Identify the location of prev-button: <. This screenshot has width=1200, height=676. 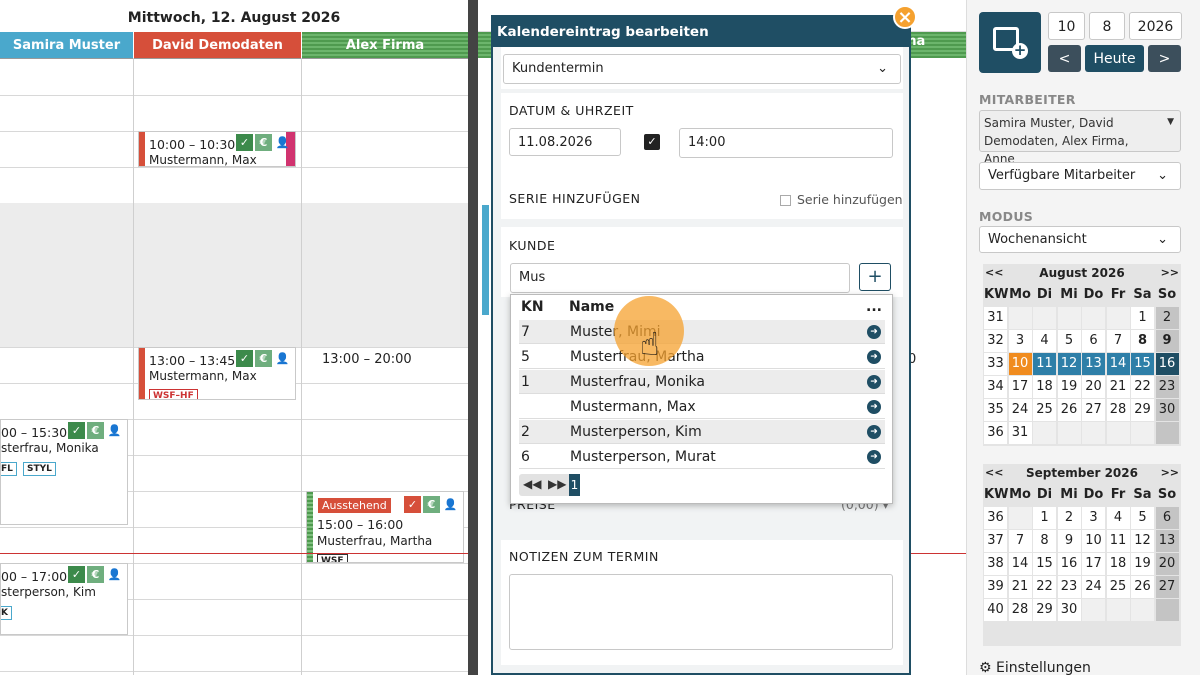
(1064, 58).